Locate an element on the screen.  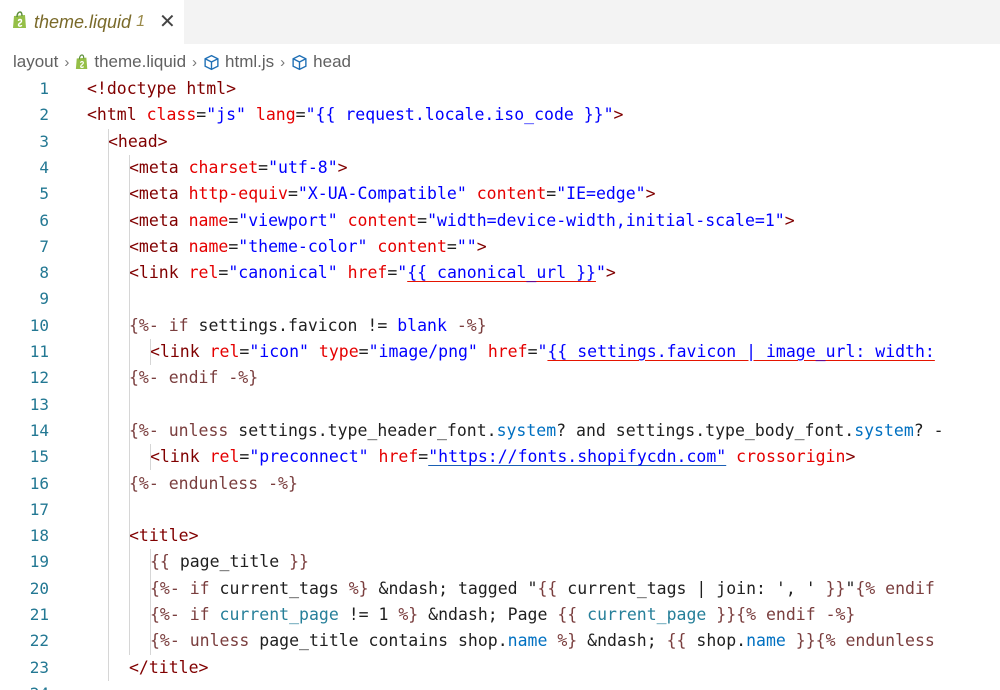
close-icon: ✕ is located at coordinates (167, 22).